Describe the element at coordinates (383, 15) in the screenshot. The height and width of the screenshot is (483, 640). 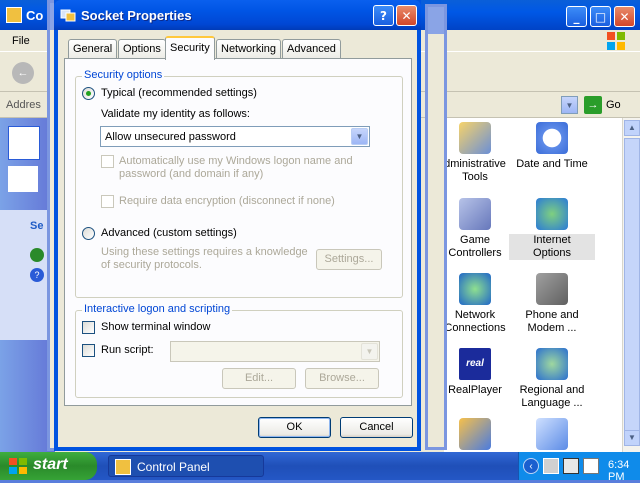
I see `help-button: ?` at that location.